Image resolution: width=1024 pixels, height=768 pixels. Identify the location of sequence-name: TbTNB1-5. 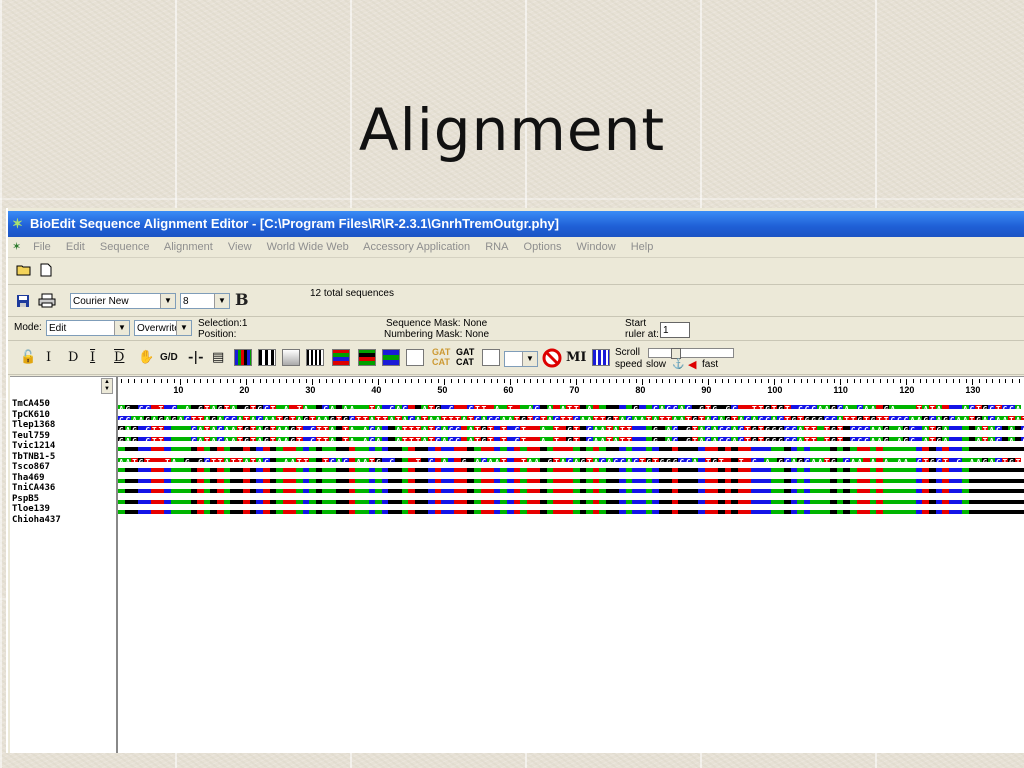
(33, 457).